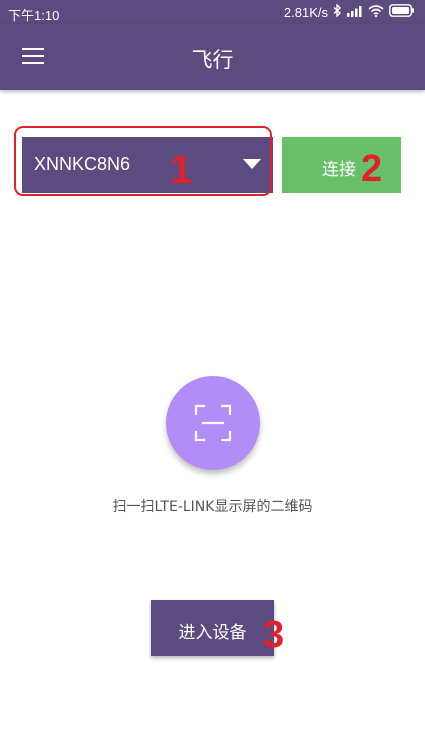 This screenshot has height=756, width=425. What do you see at coordinates (34, 15) in the screenshot?
I see `status-time: 下午1:10` at bounding box center [34, 15].